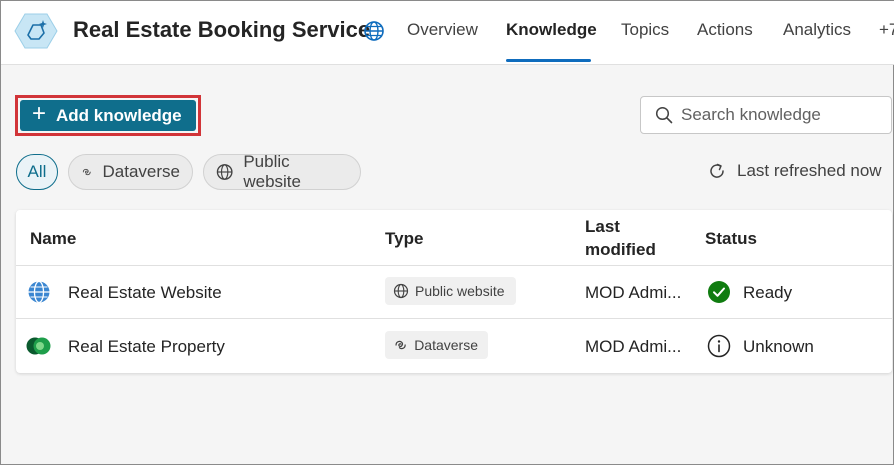 The image size is (894, 465). I want to click on column-header-last-modified: Last modified, so click(635, 238).